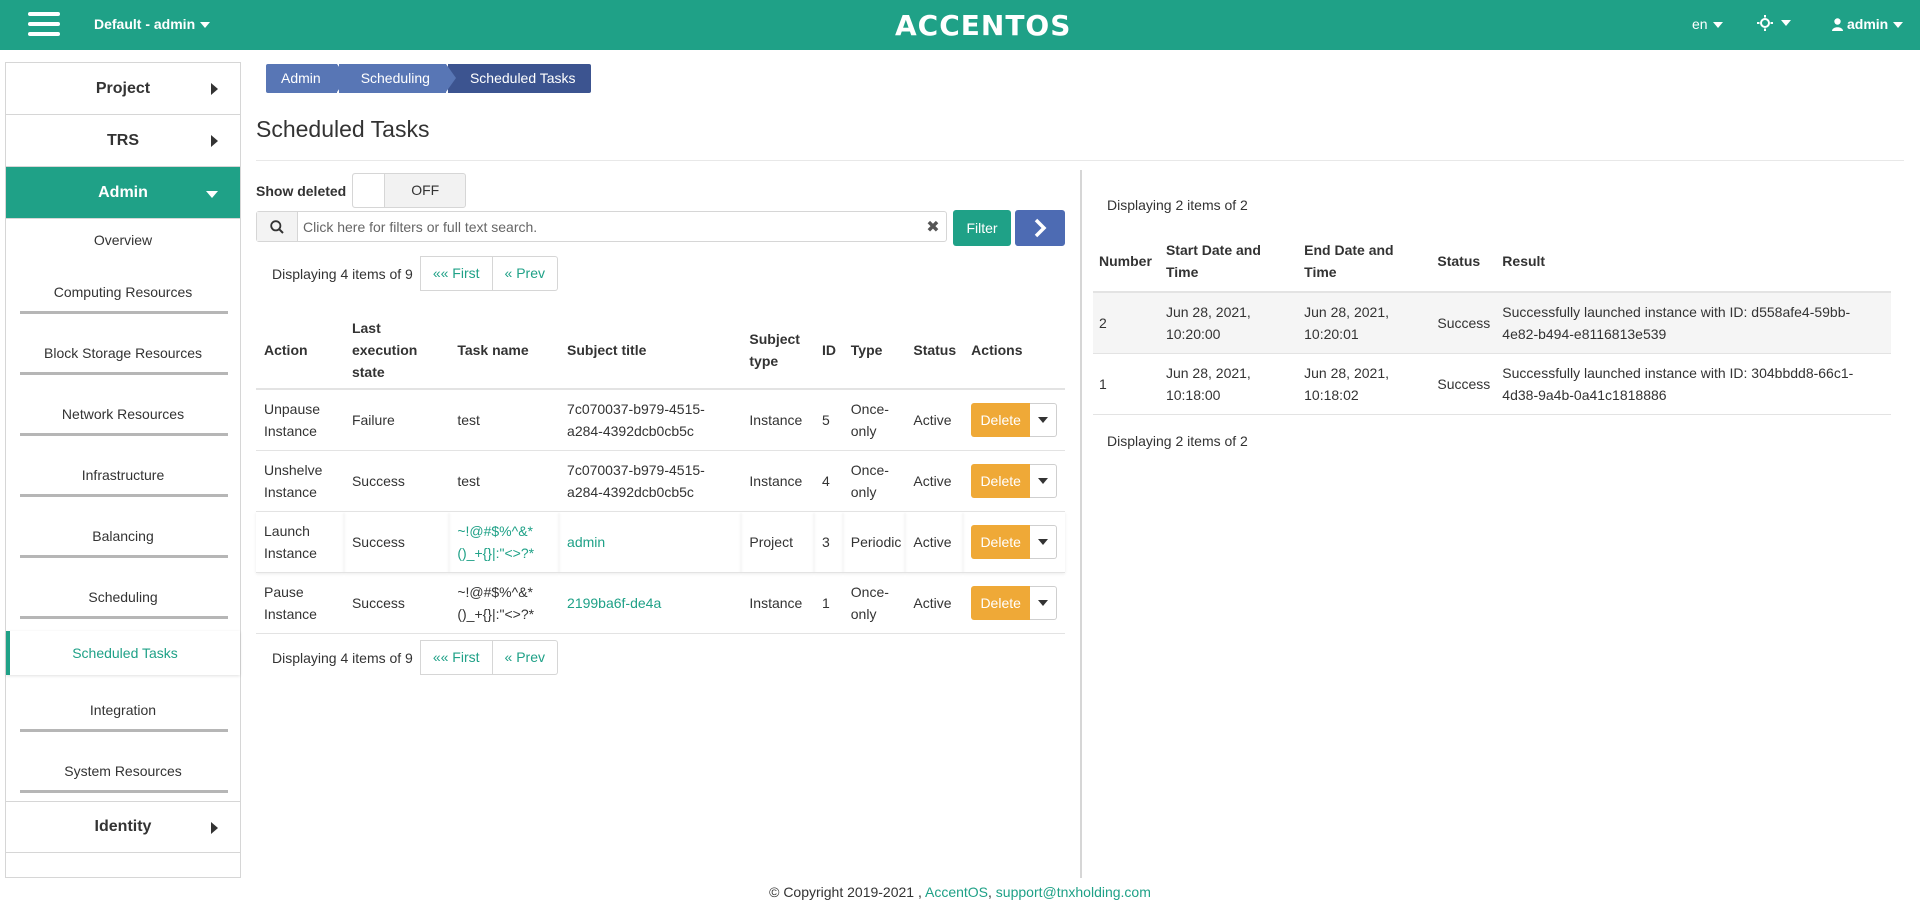  Describe the element at coordinates (1765, 23) in the screenshot. I see `sun-icon` at that location.